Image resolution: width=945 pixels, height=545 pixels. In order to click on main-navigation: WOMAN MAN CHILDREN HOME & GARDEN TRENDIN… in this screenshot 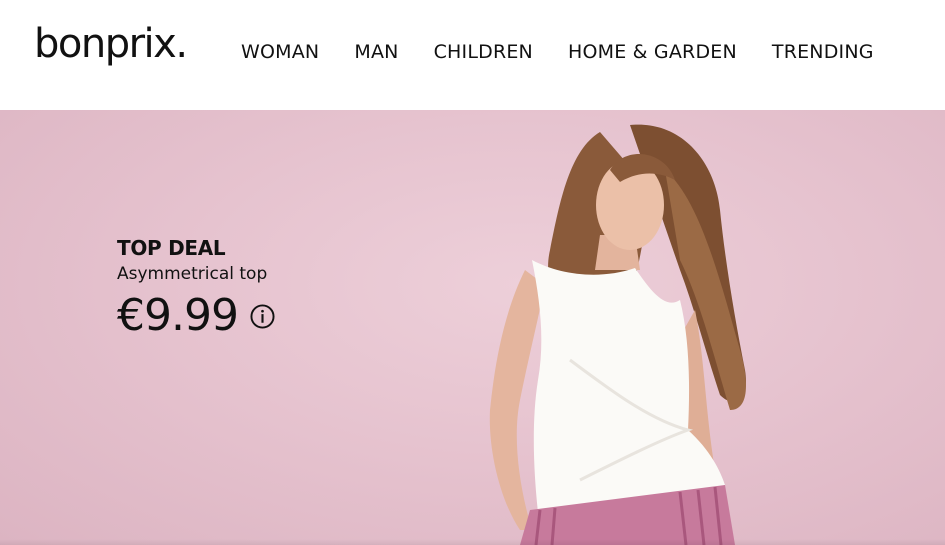, I will do `click(557, 52)`.